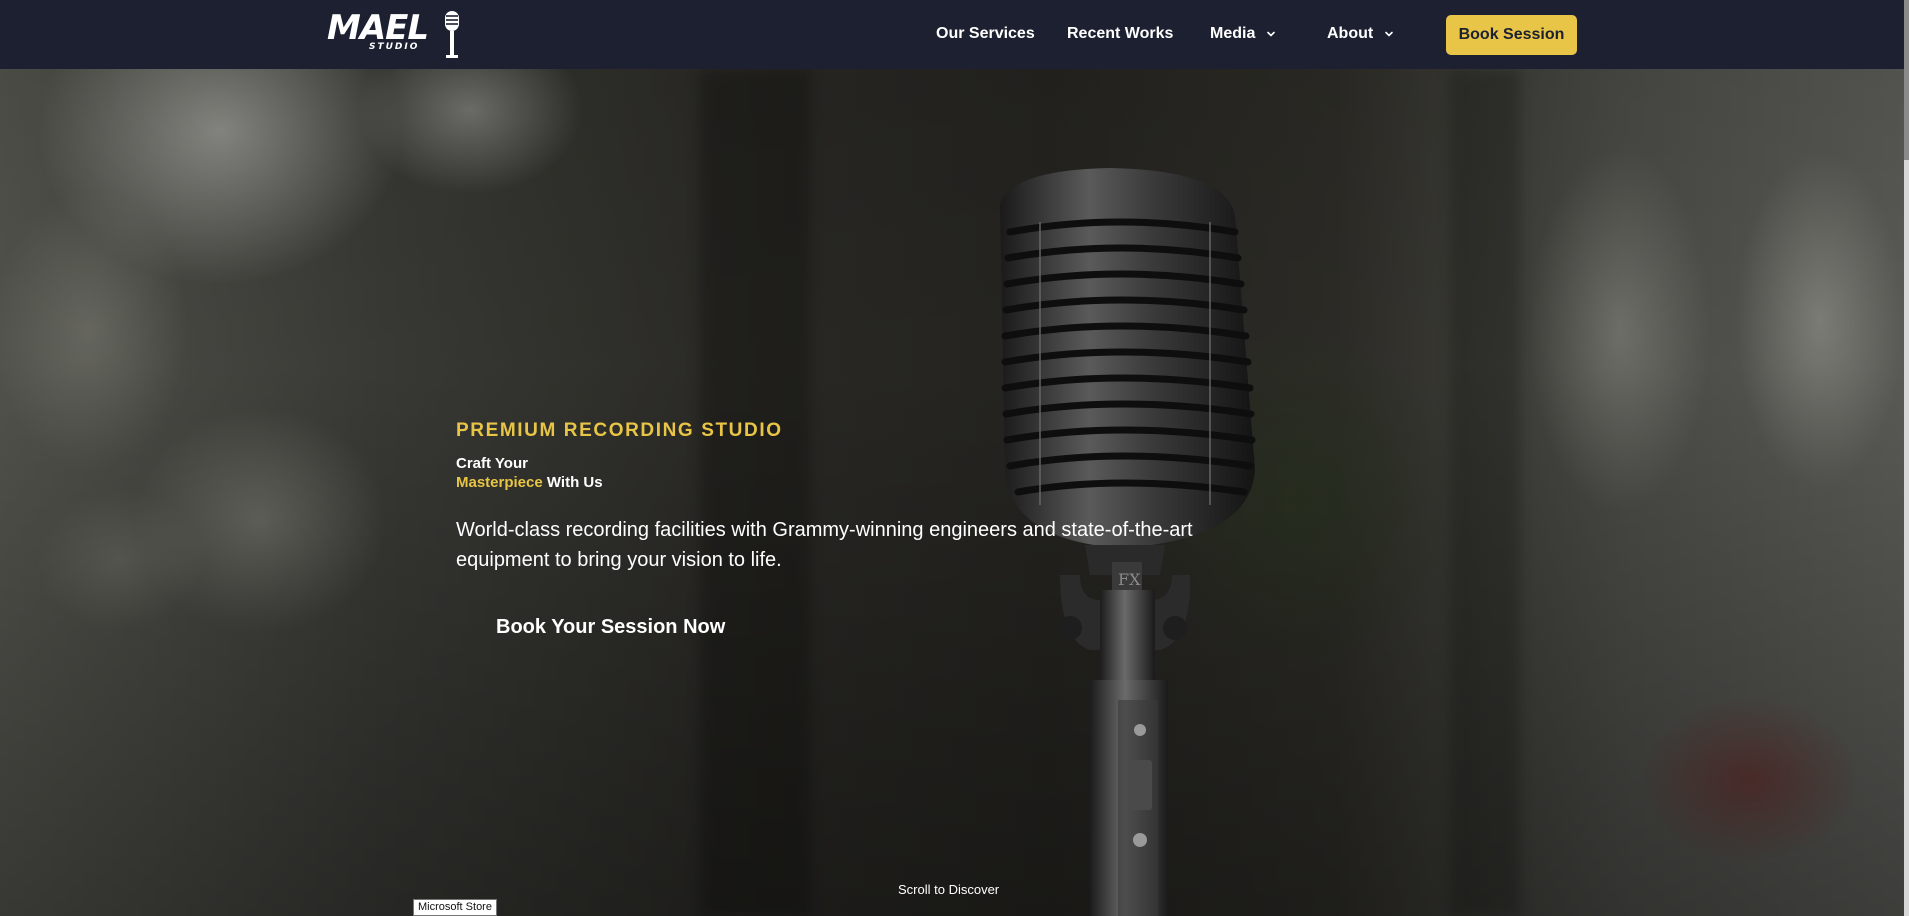  What do you see at coordinates (455, 907) in the screenshot?
I see `tooltip-microsoft-store: Microsoft Store` at bounding box center [455, 907].